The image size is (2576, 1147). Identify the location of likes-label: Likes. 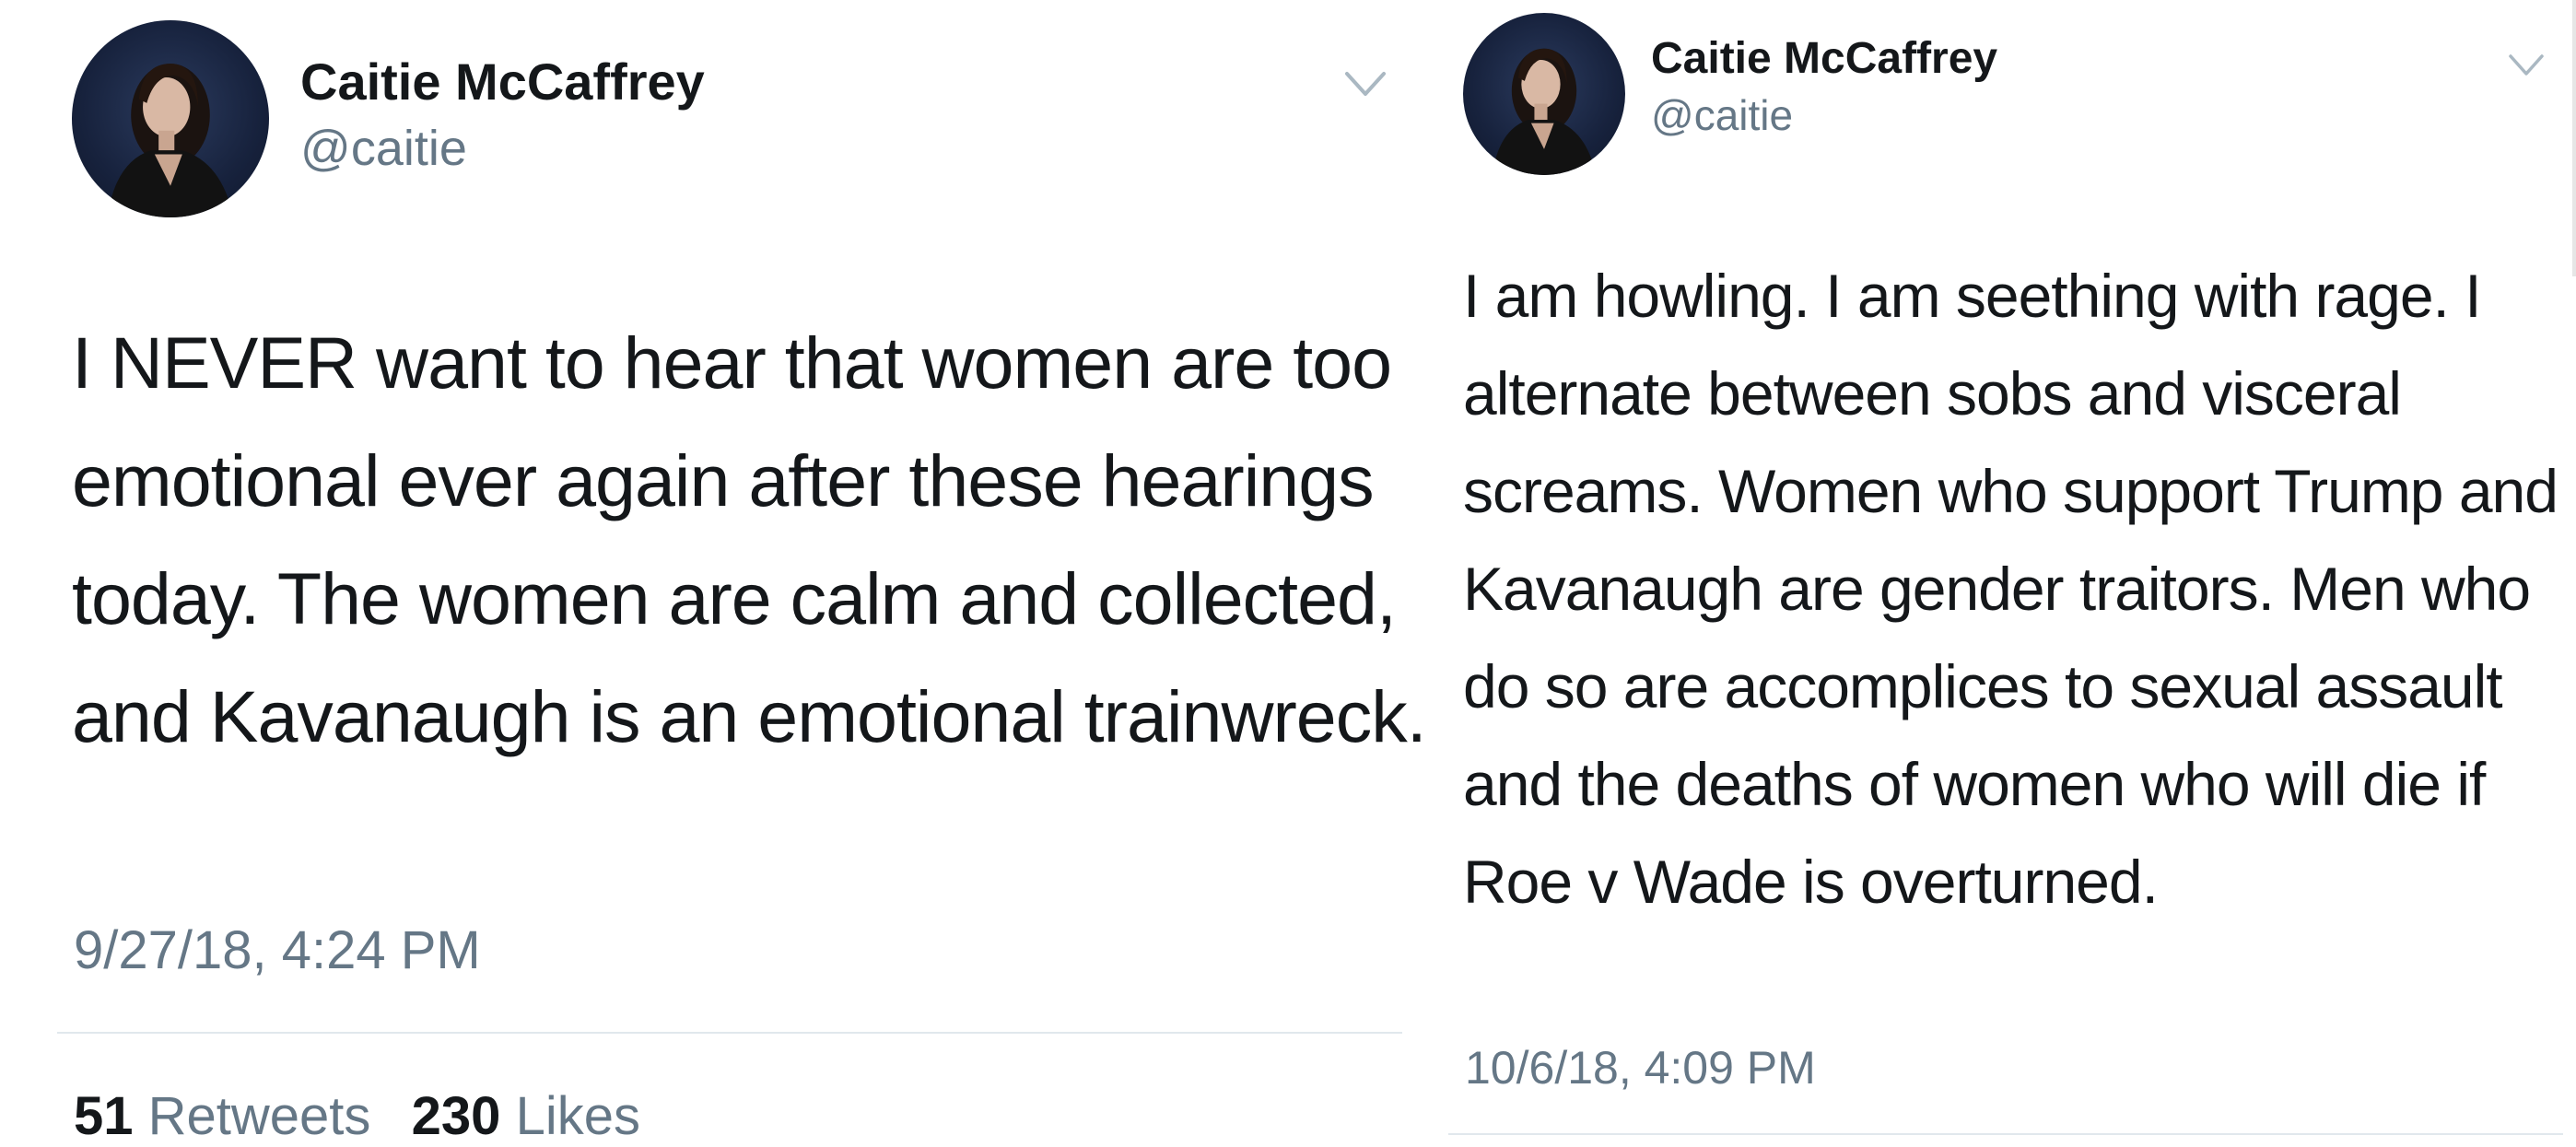
(577, 1116).